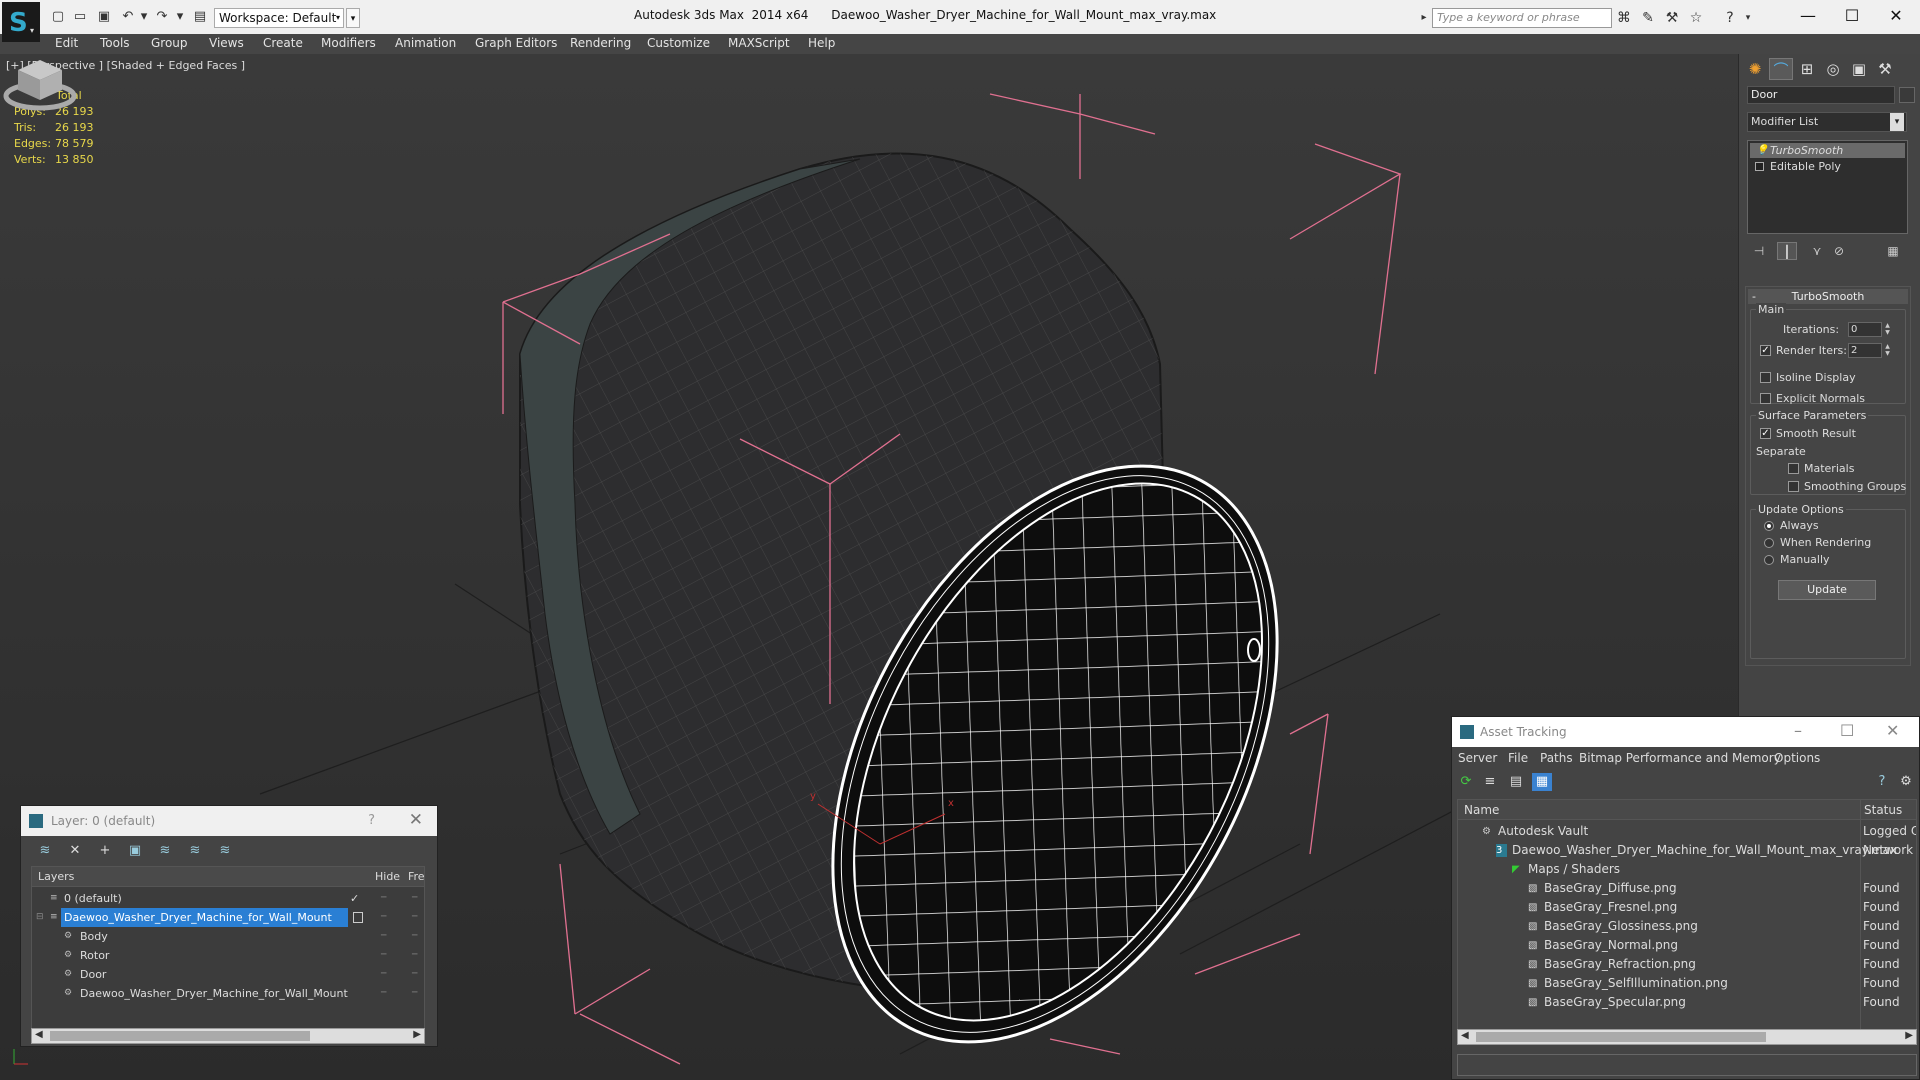 This screenshot has height=1080, width=1920. What do you see at coordinates (40, 84) in the screenshot?
I see `viewcube-icon` at bounding box center [40, 84].